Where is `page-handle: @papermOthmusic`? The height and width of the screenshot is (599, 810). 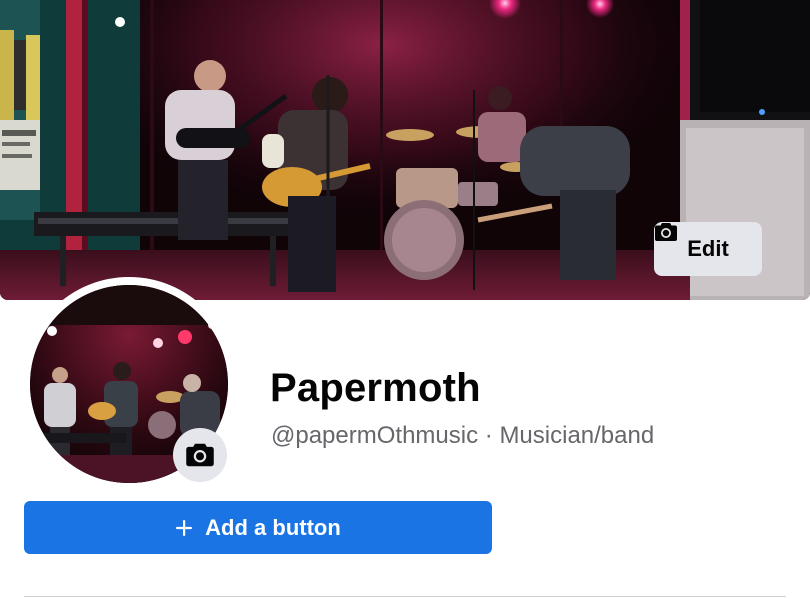 page-handle: @papermOthmusic is located at coordinates (375, 435).